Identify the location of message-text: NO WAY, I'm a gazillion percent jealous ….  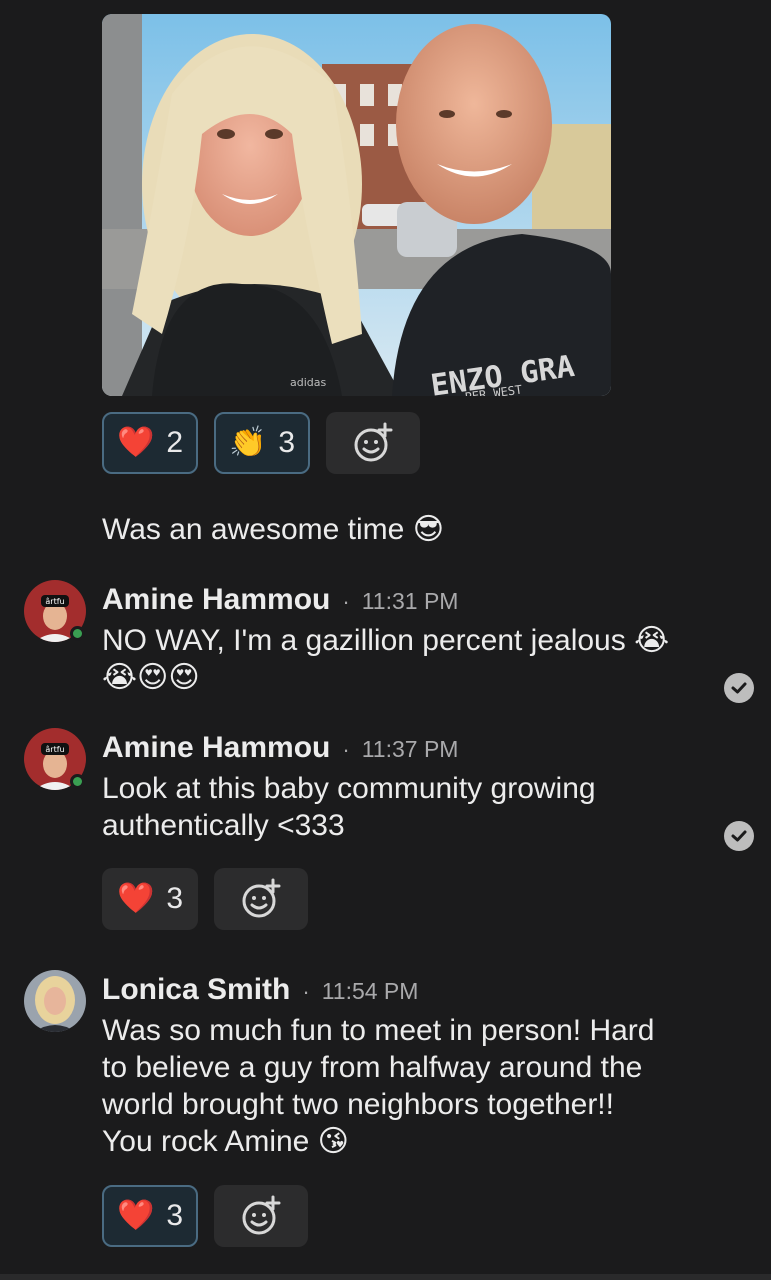
(386, 659).